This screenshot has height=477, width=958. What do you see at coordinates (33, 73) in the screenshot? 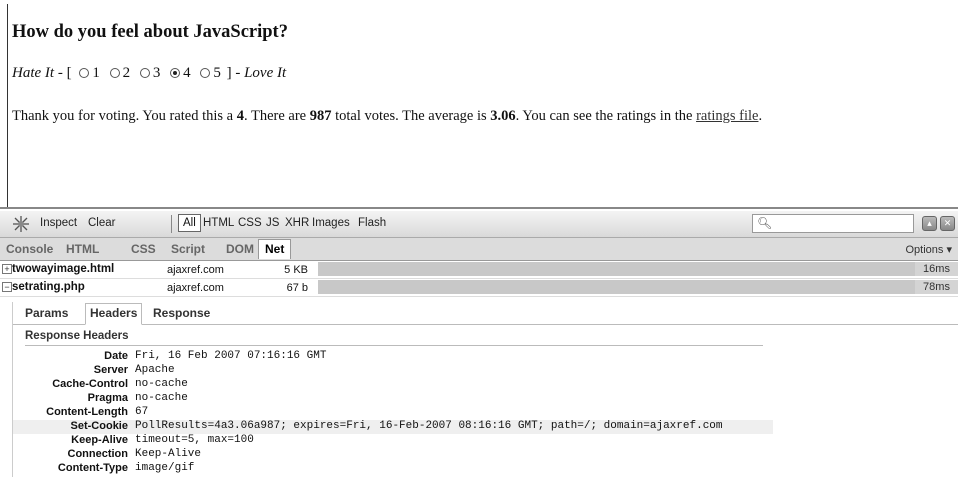
I see `hate-label: Hate It` at bounding box center [33, 73].